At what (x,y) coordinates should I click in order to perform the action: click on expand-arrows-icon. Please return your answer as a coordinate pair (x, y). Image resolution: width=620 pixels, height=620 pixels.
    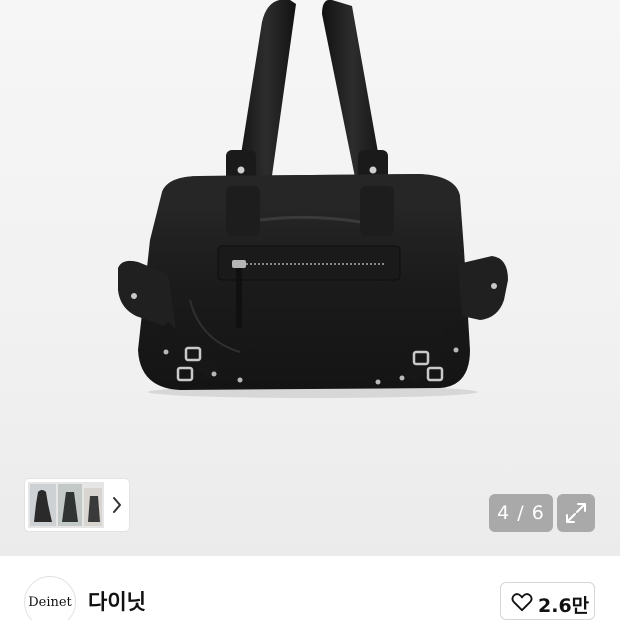
    Looking at the image, I should click on (576, 513).